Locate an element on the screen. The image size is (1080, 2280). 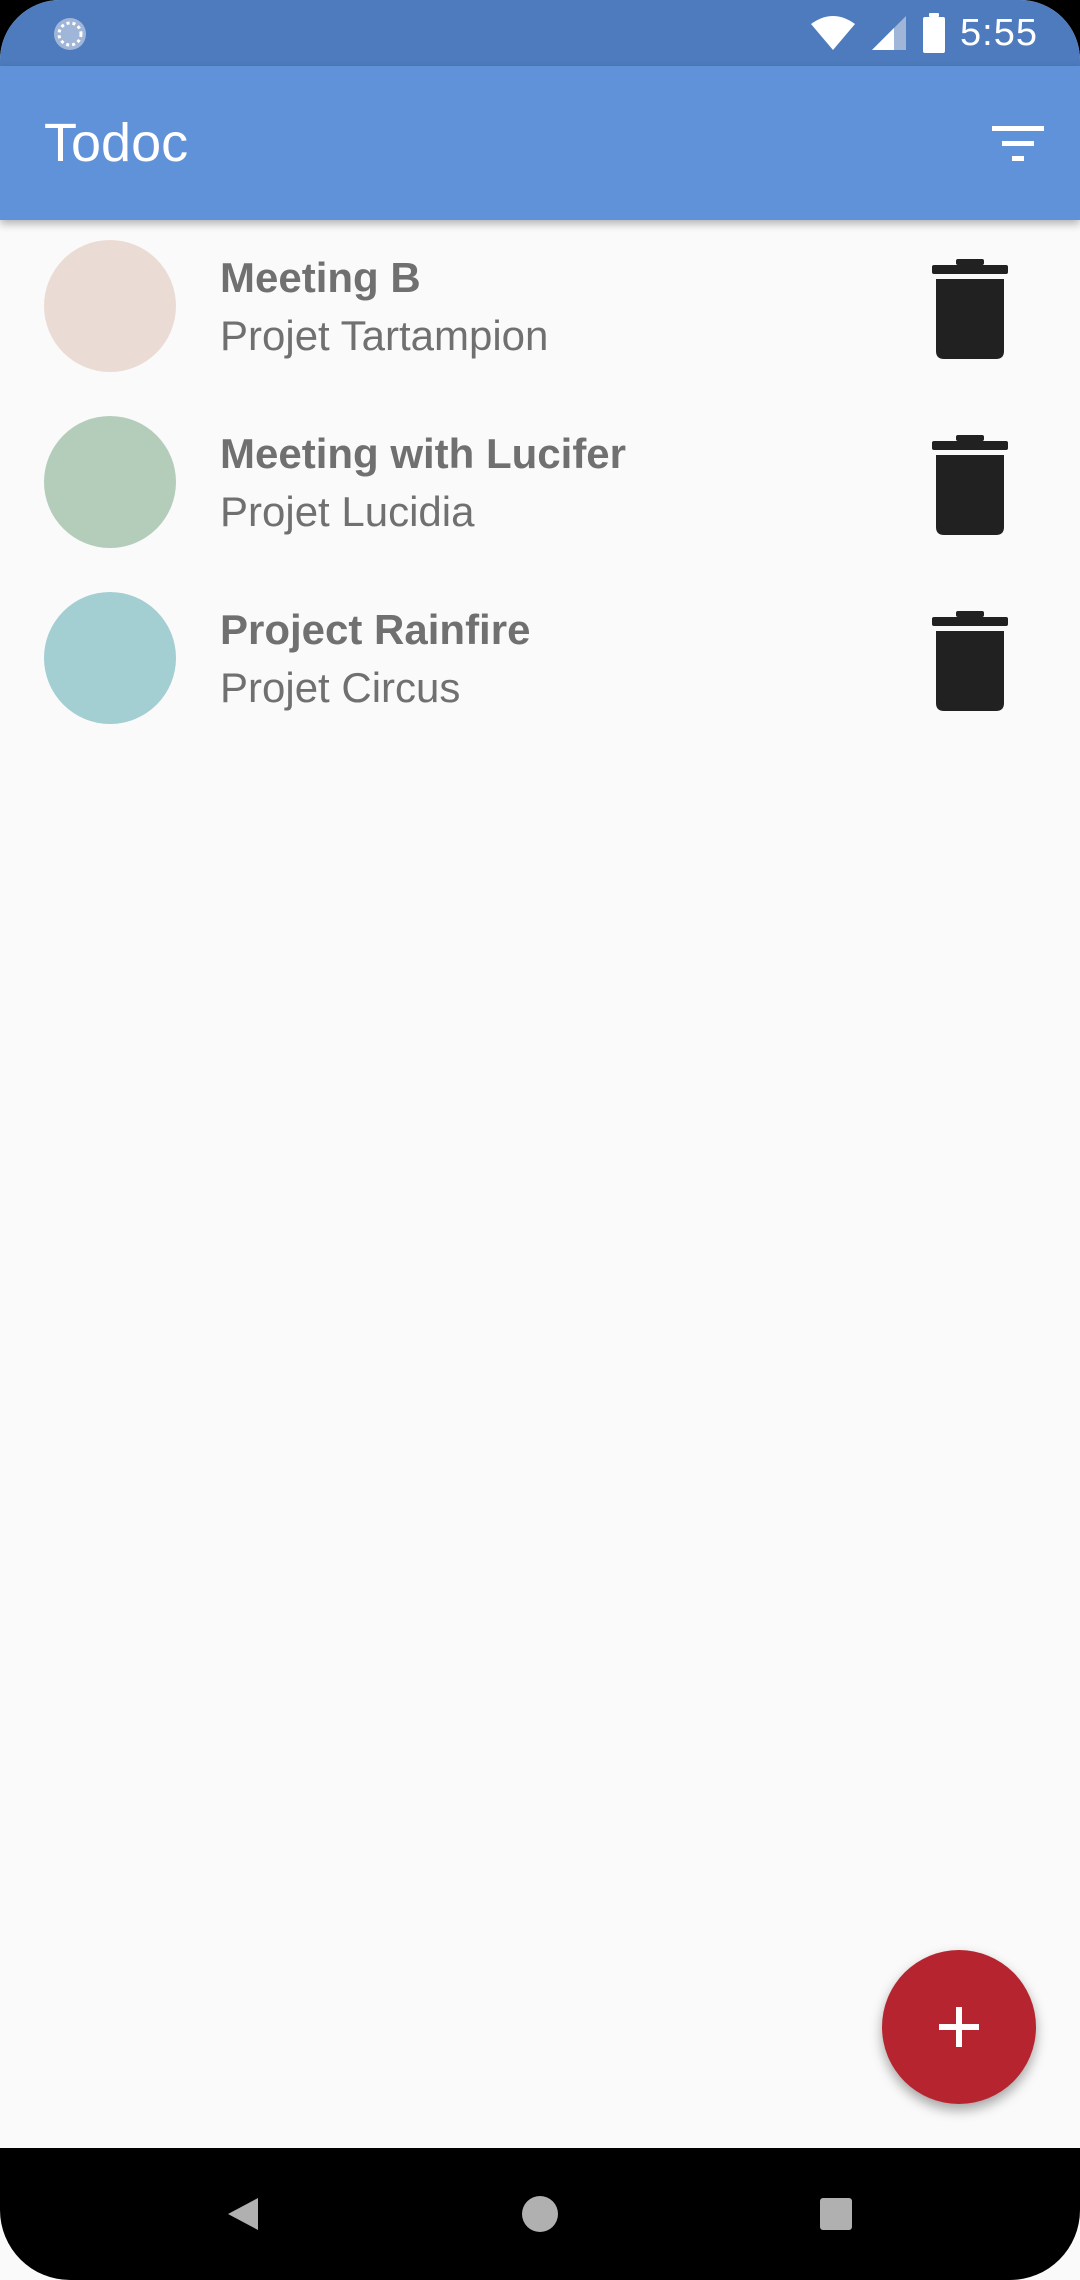
app-title: Todoc is located at coordinates (116, 143).